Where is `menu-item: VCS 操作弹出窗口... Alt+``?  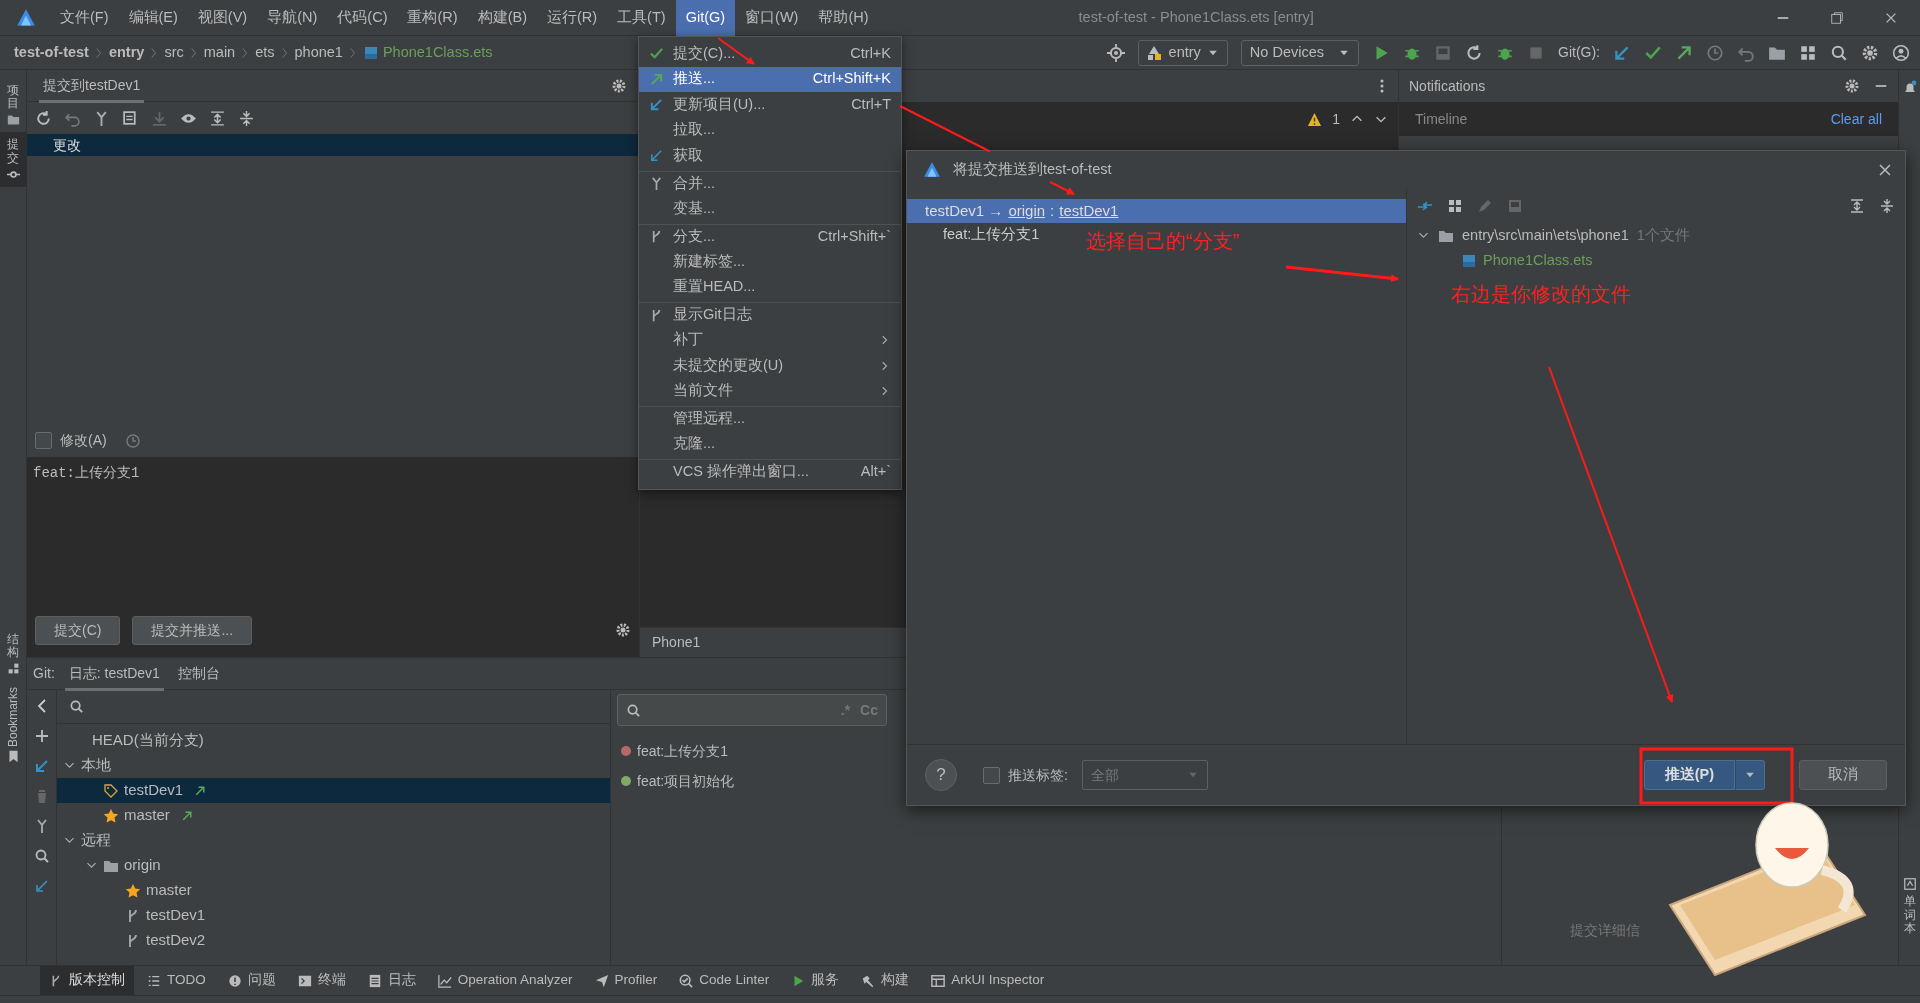 menu-item: VCS 操作弹出窗口... Alt+` is located at coordinates (770, 472).